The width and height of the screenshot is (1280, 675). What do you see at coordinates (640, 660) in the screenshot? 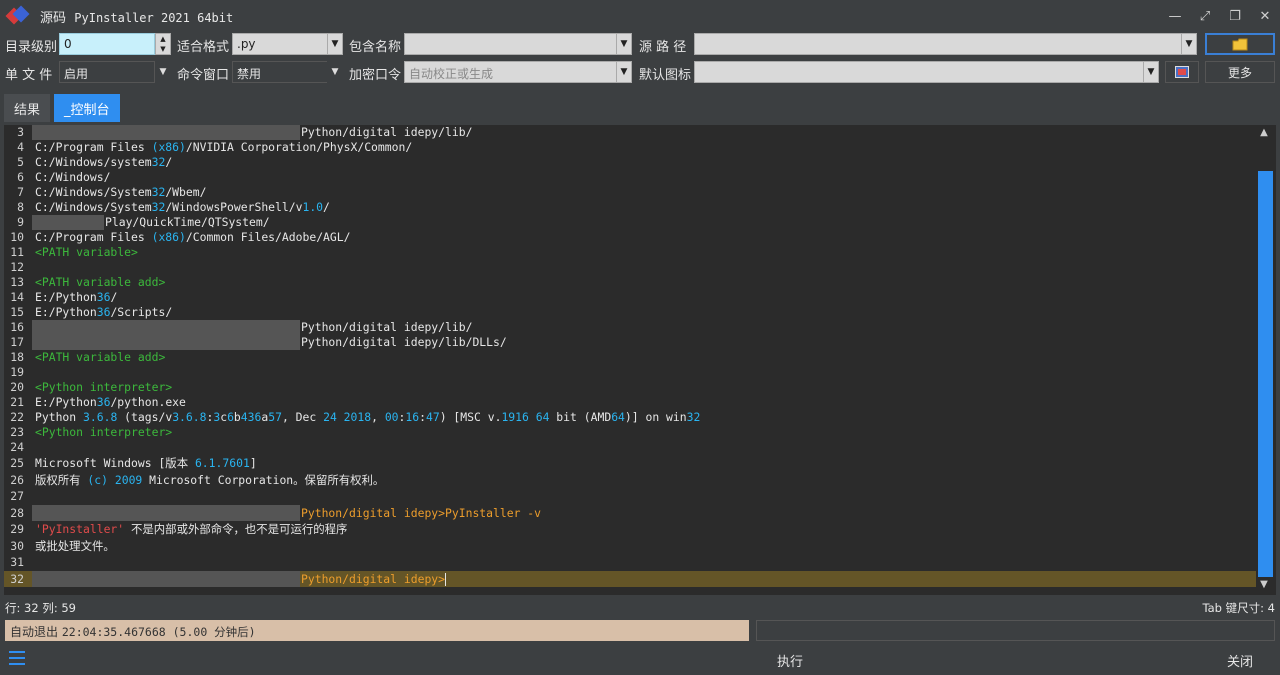
I see `bottom-bar: 执行 关闭` at bounding box center [640, 660].